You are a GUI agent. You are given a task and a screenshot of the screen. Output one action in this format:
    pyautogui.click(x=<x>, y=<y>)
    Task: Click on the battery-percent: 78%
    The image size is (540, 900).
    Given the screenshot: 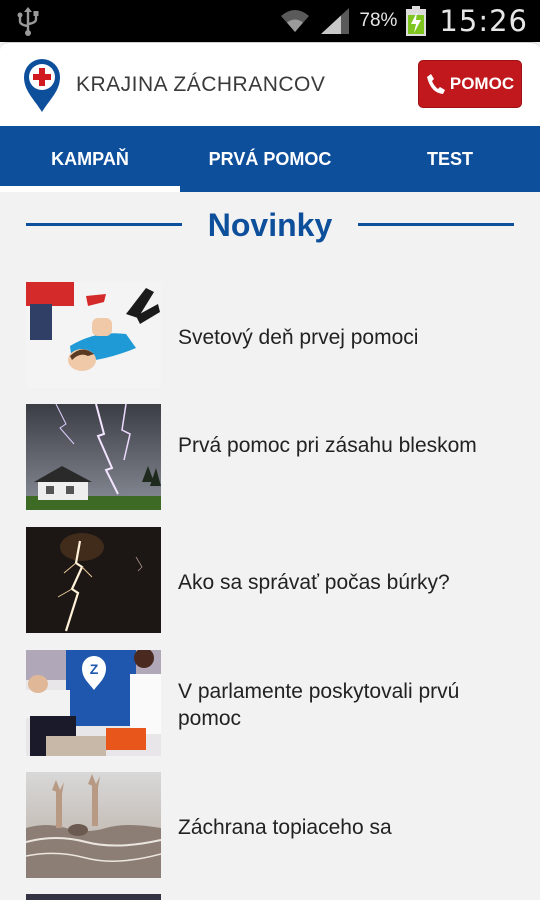 What is the action you would take?
    pyautogui.click(x=378, y=20)
    